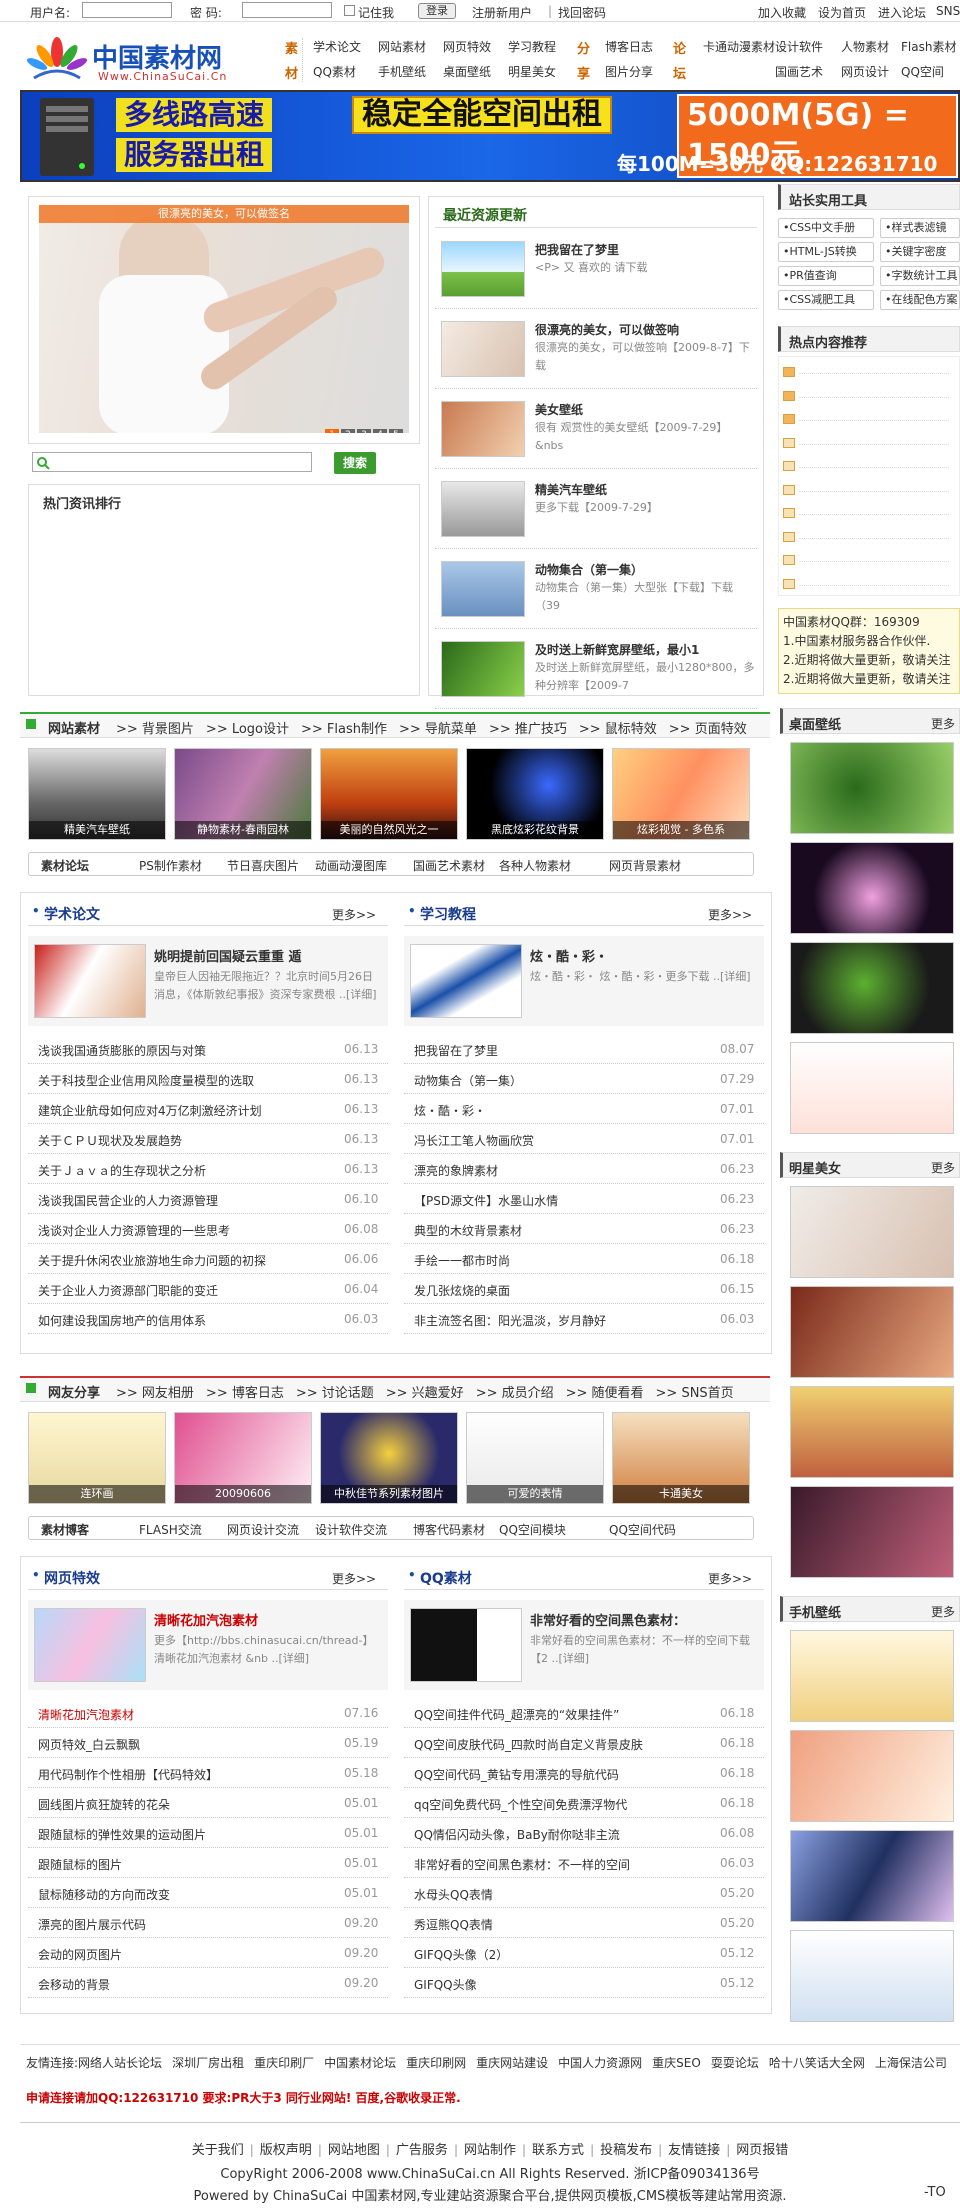  I want to click on list-item: 典型的木纹背景素材 06.23, so click(584, 1229).